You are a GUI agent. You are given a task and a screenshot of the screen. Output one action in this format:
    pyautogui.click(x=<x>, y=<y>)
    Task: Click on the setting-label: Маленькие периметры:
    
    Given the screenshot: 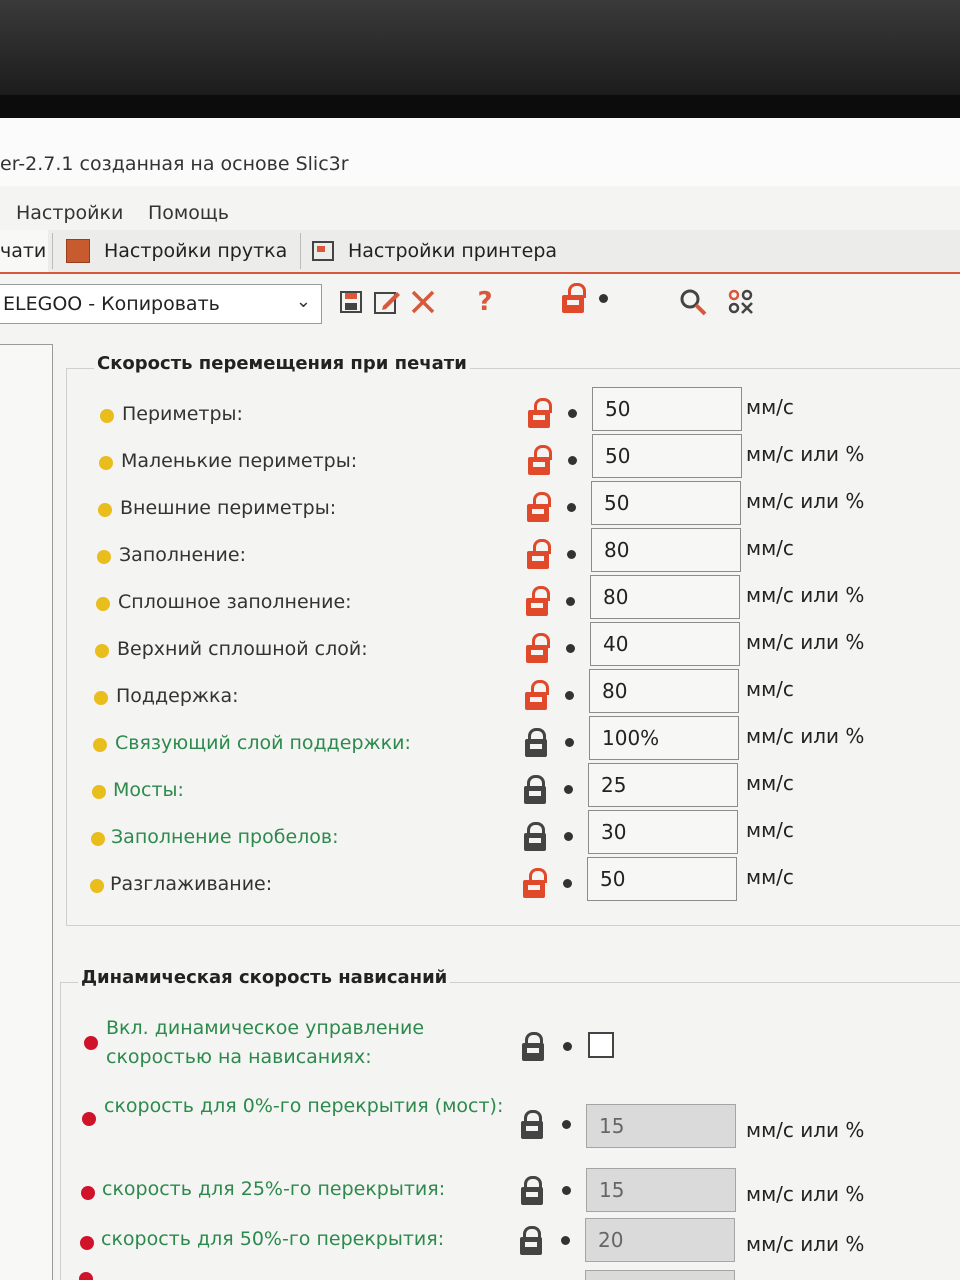 What is the action you would take?
    pyautogui.click(x=239, y=461)
    